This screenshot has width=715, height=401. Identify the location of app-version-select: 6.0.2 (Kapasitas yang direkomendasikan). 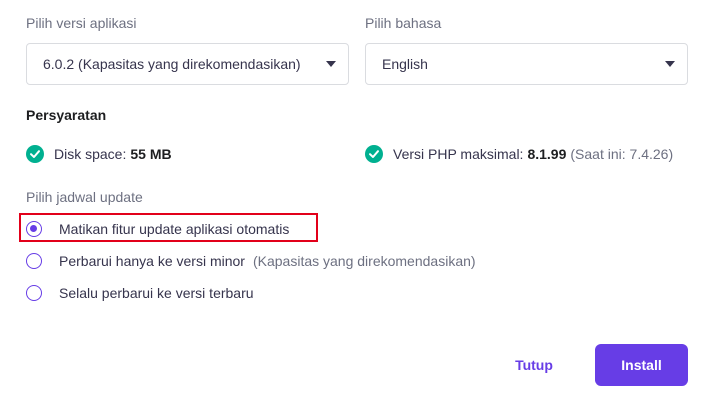
(187, 64).